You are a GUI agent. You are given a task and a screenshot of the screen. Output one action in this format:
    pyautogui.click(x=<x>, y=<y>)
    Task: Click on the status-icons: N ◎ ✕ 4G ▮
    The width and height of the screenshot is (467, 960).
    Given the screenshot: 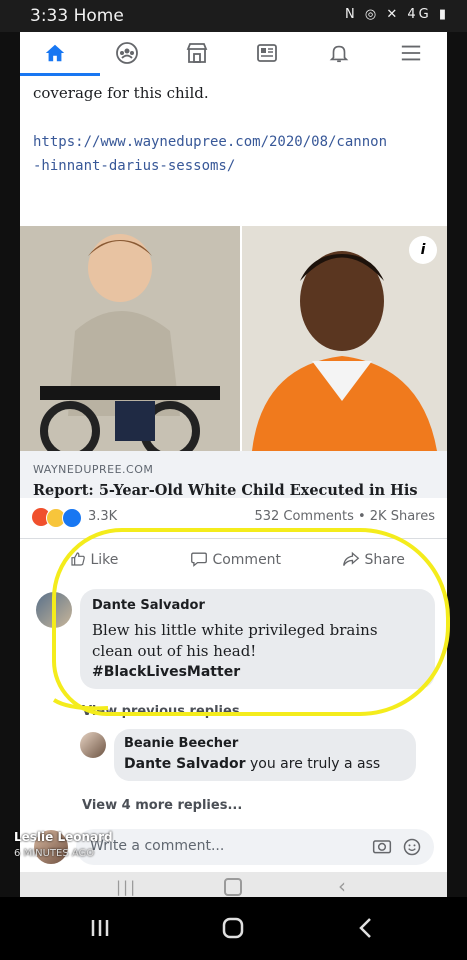 What is the action you would take?
    pyautogui.click(x=397, y=14)
    